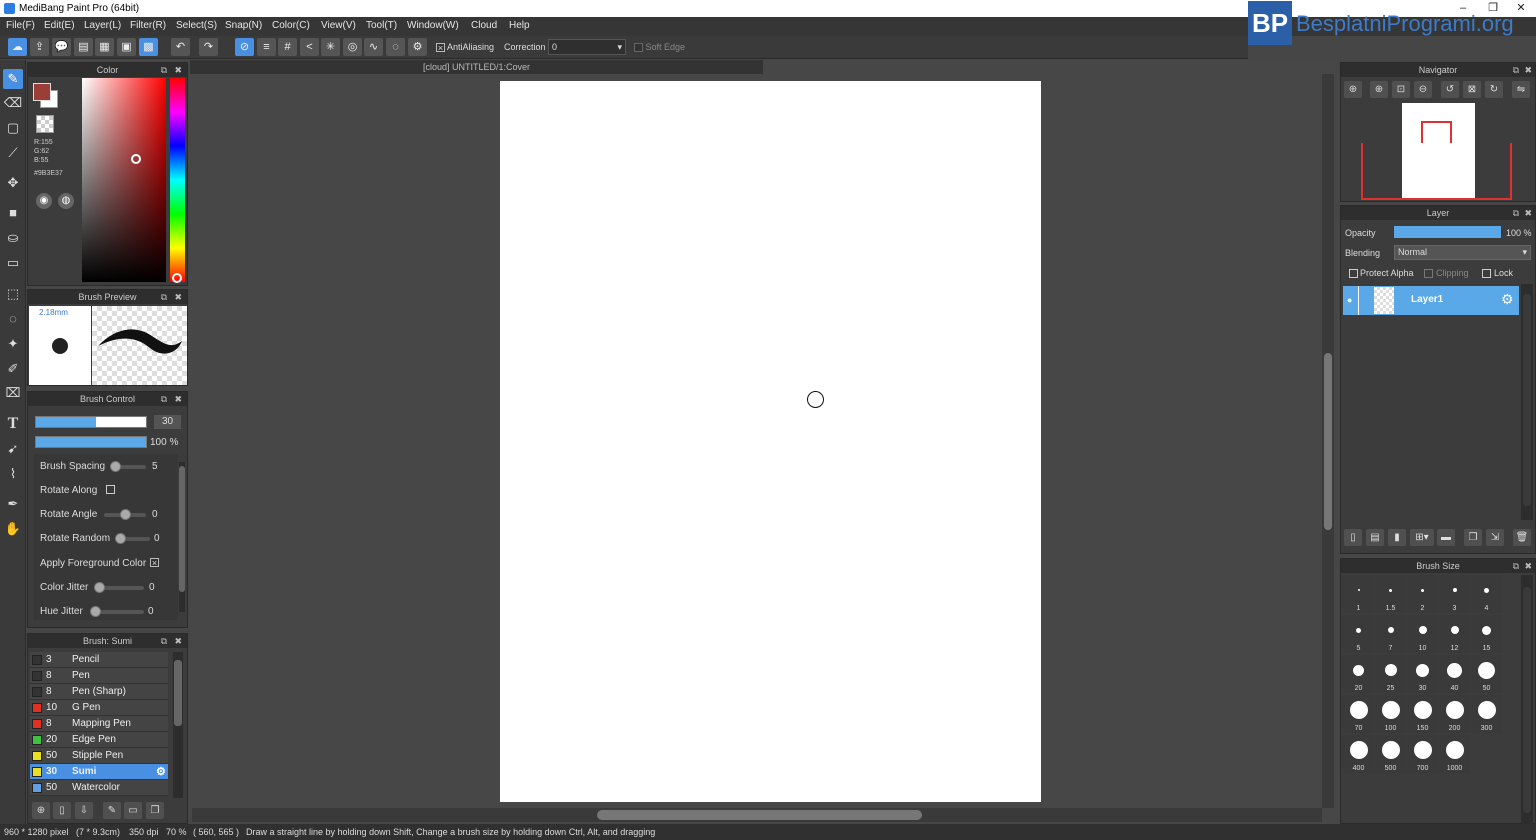  I want to click on hue-slider, so click(177, 180).